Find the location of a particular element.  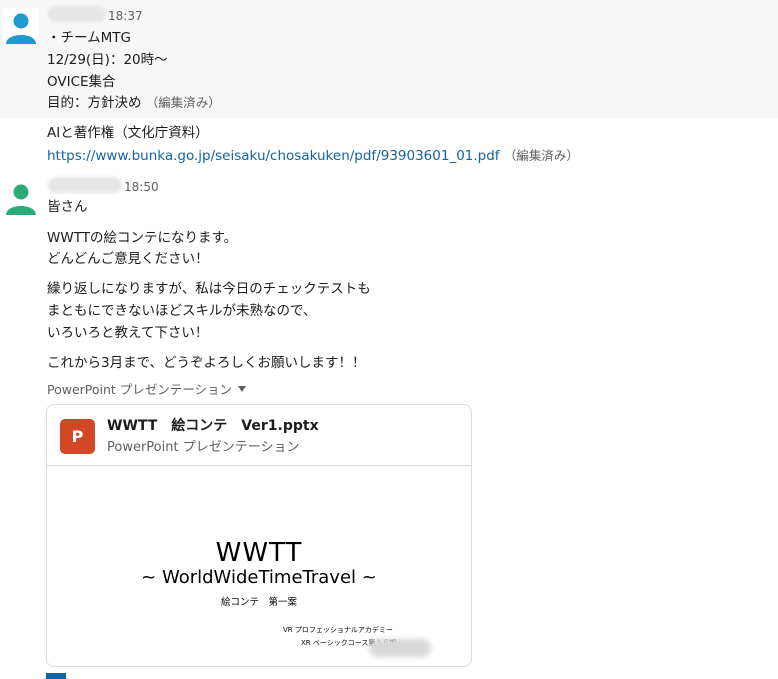

message-line: いろいろと教えて下さい！ is located at coordinates (128, 333).